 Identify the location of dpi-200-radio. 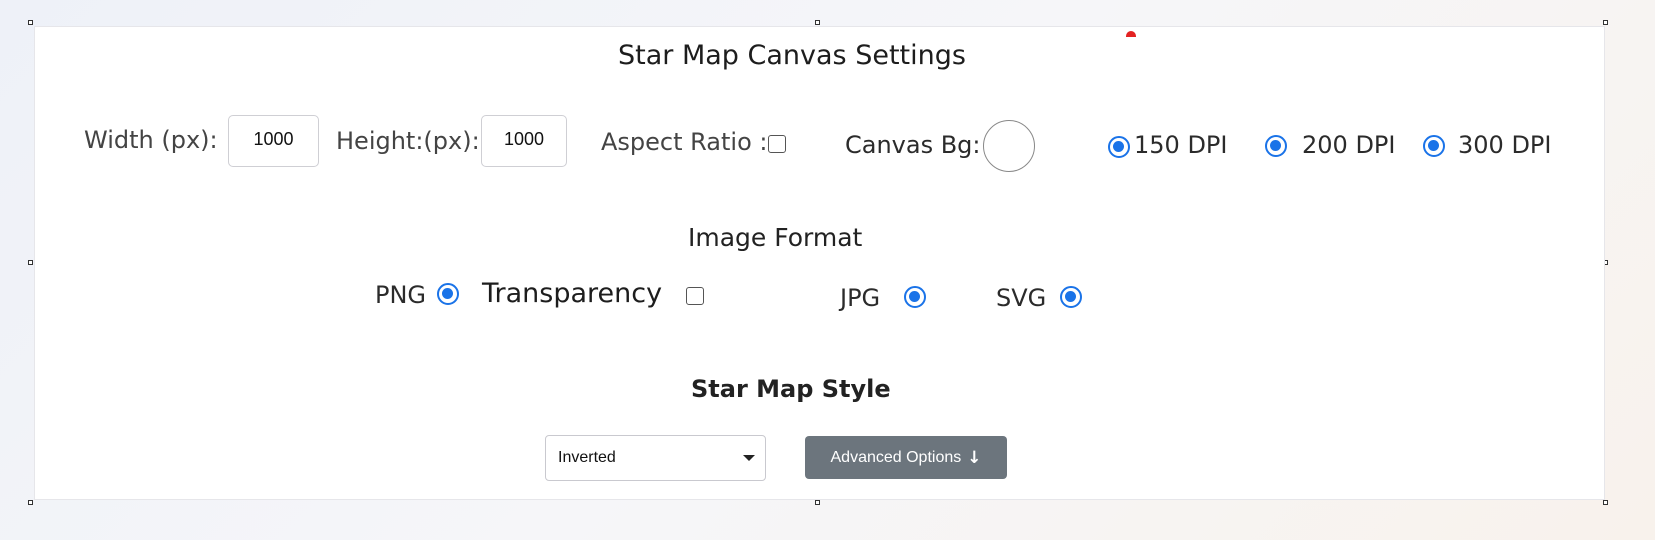
(1276, 146).